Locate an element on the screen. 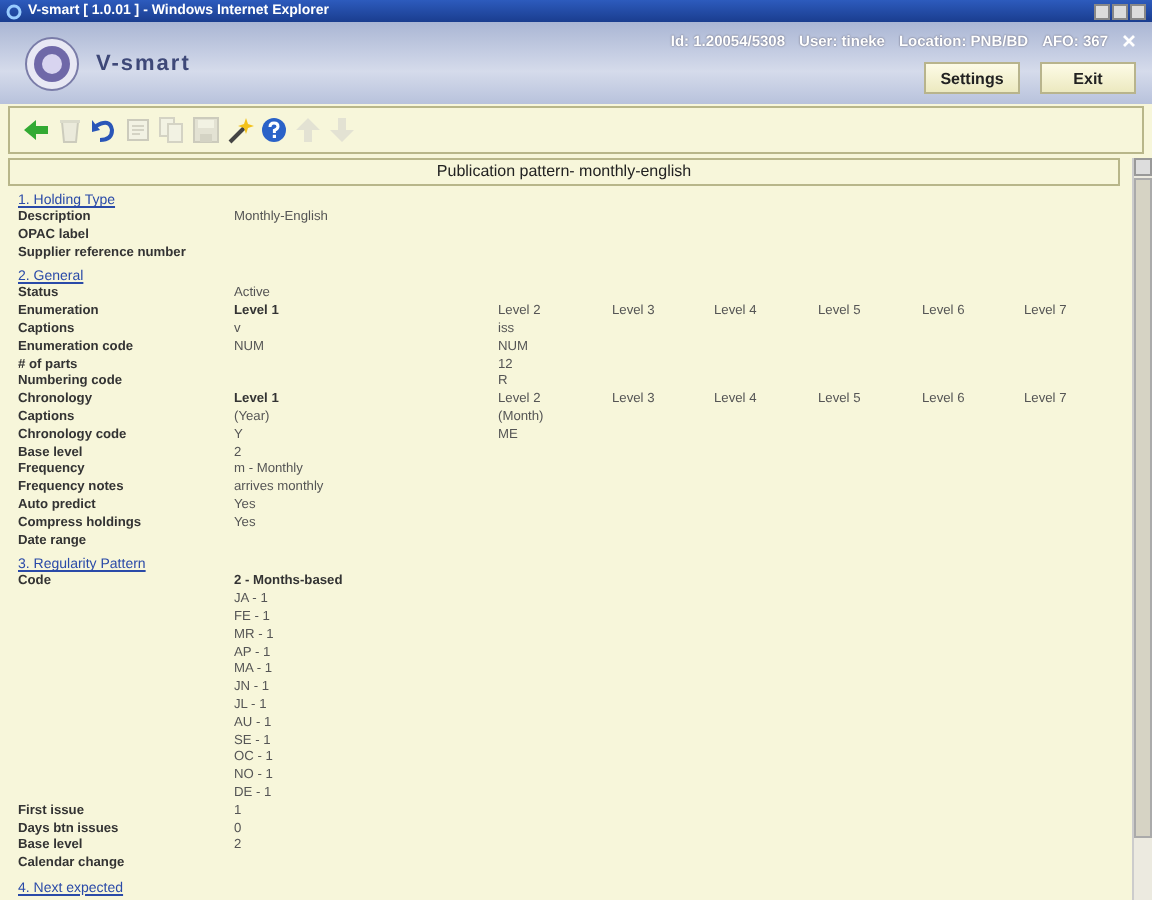  browser-icon is located at coordinates (14, 11).